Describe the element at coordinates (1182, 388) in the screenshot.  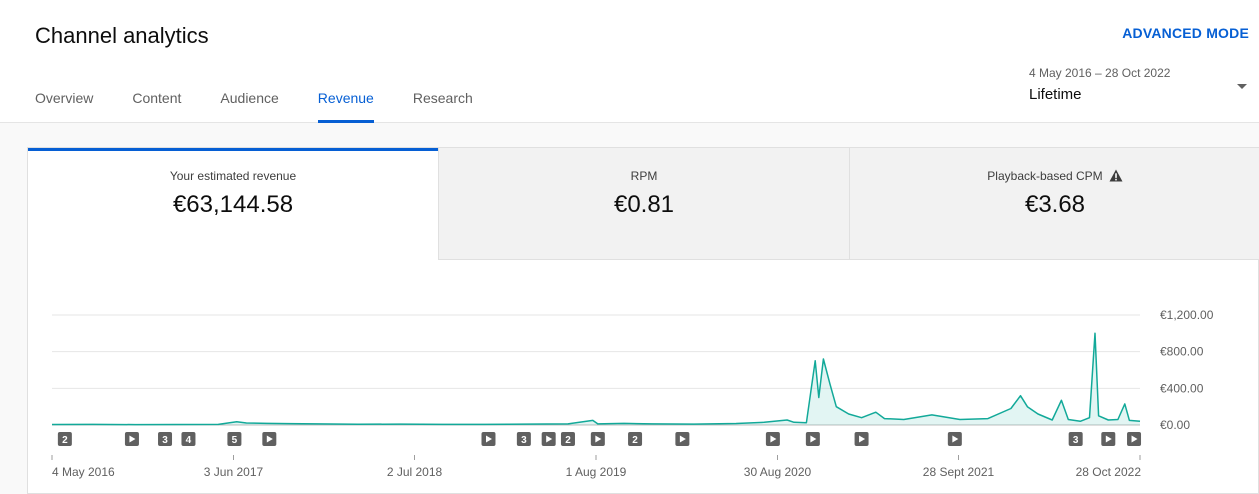
I see `y-tick-label: €400.00` at that location.